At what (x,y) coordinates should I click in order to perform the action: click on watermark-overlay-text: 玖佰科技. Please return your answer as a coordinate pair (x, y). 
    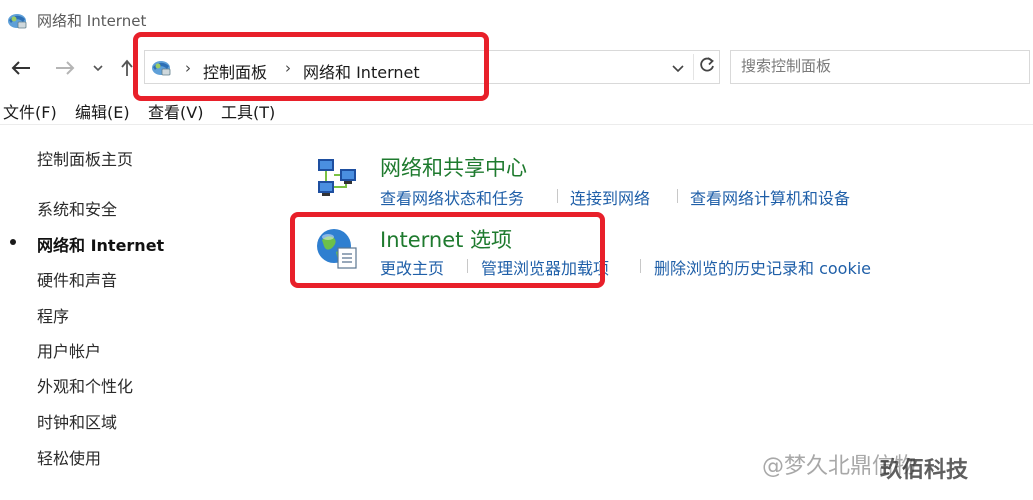
    Looking at the image, I should click on (924, 470).